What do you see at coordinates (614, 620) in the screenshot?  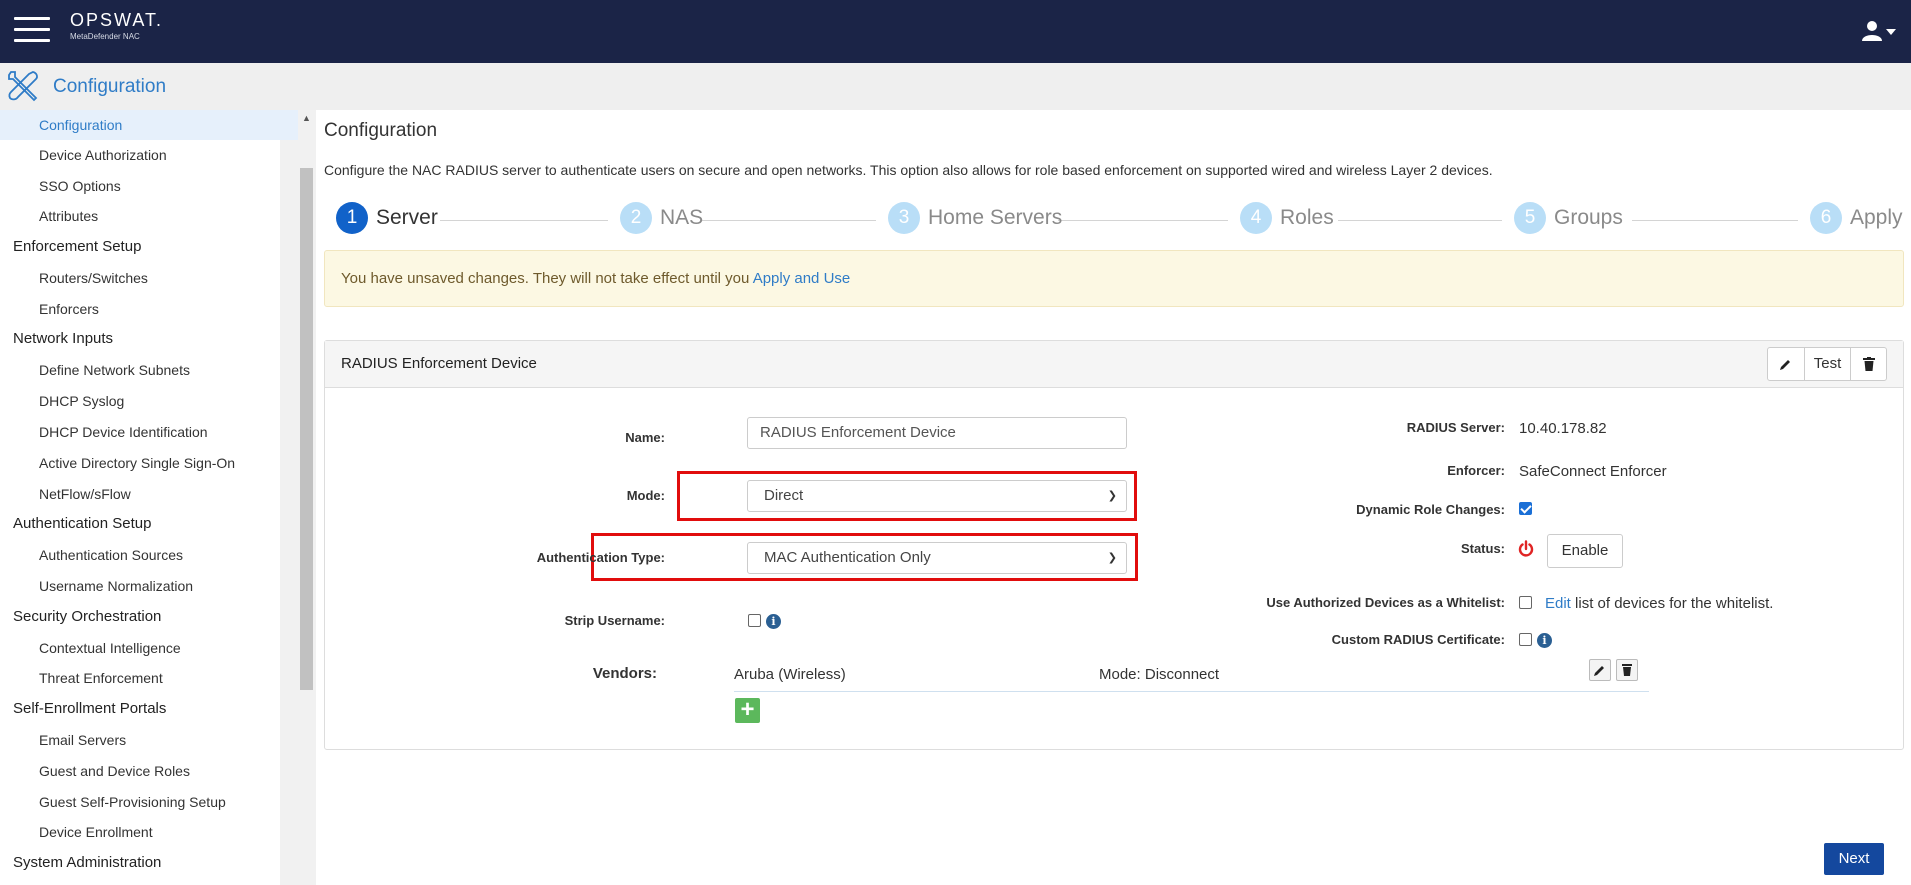 I see `strip-username-label: Strip Username:` at bounding box center [614, 620].